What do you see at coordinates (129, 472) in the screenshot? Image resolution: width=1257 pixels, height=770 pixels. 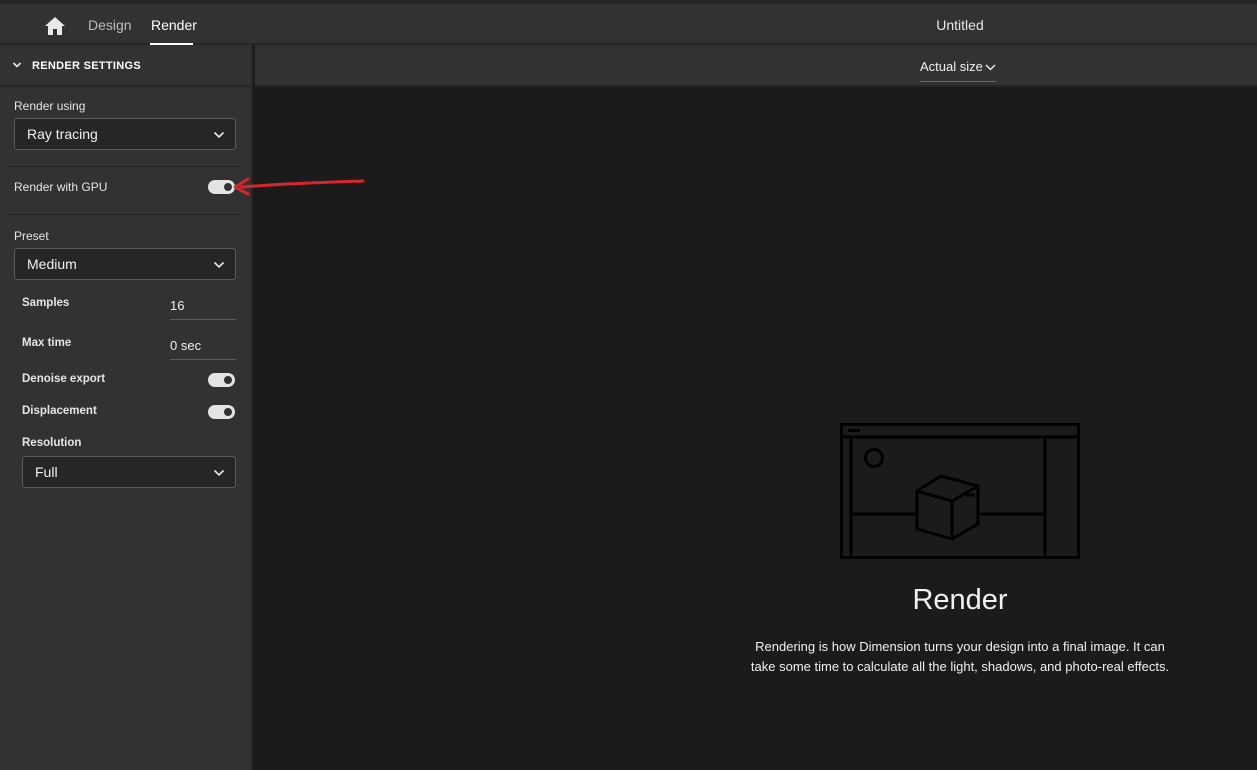 I see `resolution-dropdown: Full` at bounding box center [129, 472].